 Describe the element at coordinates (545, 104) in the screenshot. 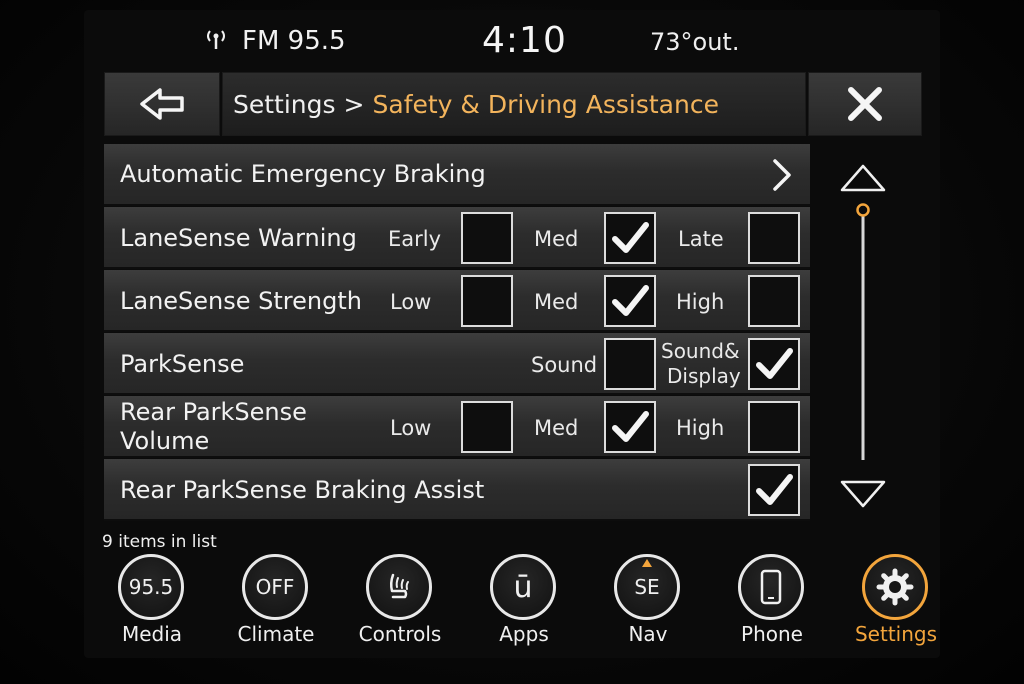

I see `page-title: Safety & Driving Assistance` at that location.